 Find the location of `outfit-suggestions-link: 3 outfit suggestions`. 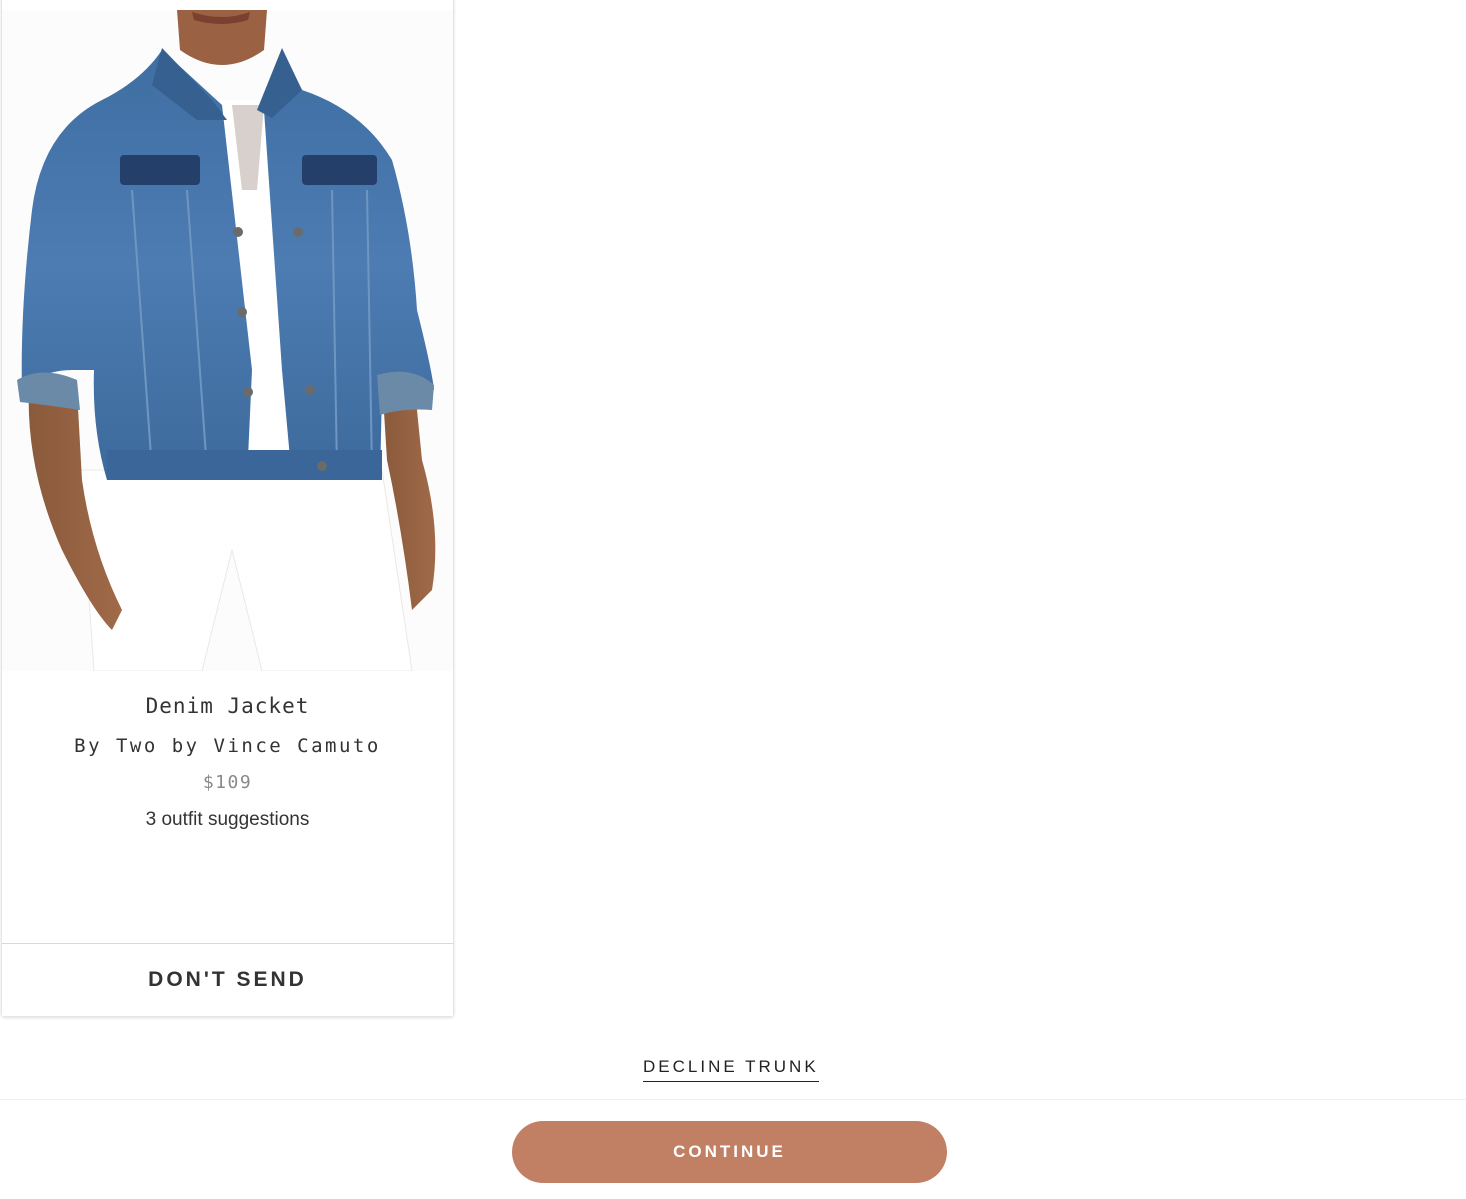

outfit-suggestions-link: 3 outfit suggestions is located at coordinates (228, 820).